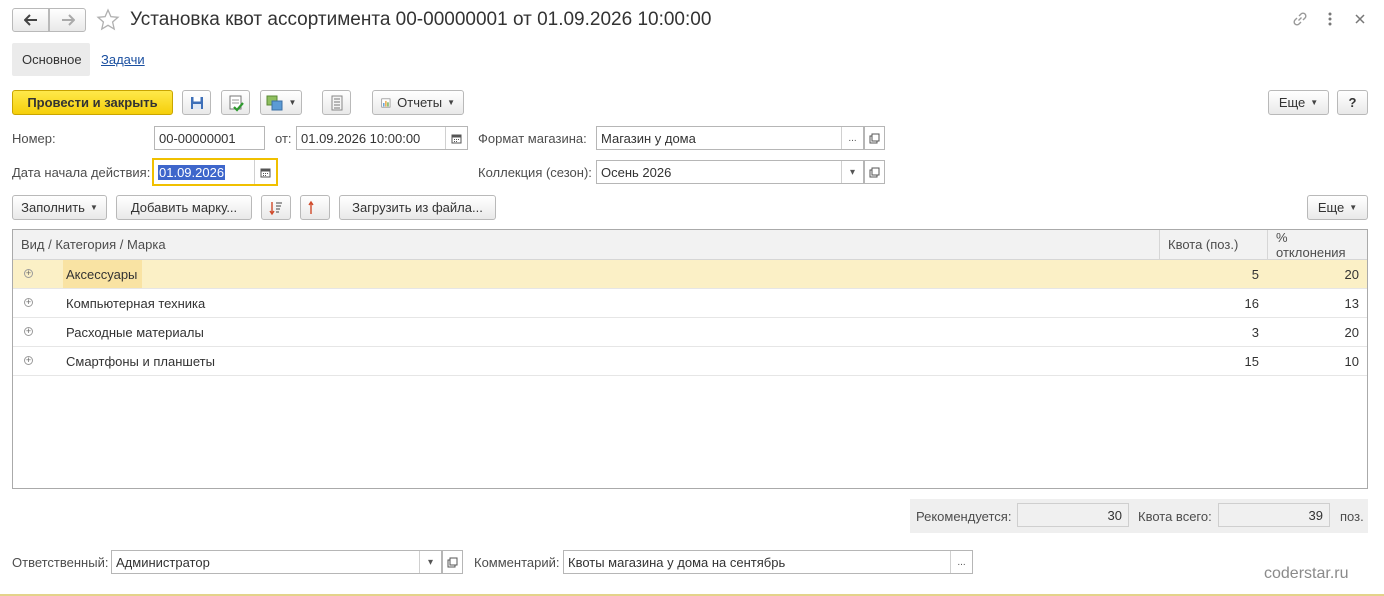  I want to click on save-button, so click(196, 102).